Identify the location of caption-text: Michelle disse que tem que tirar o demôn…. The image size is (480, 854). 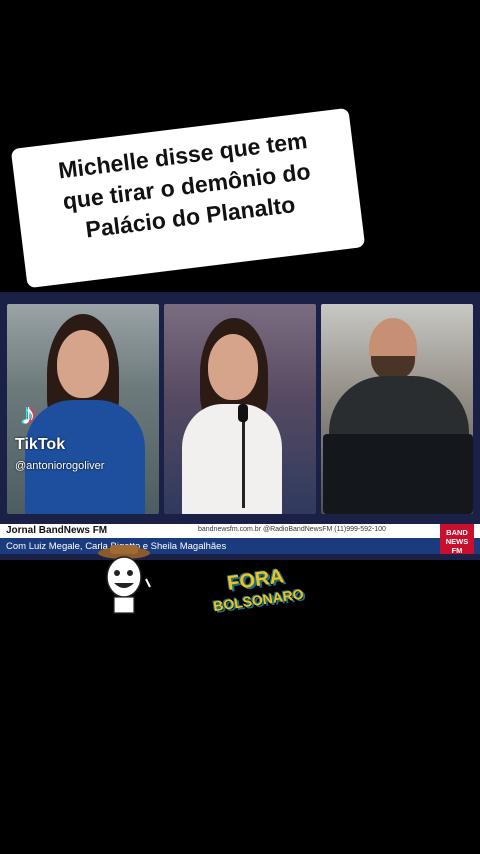
(186, 187).